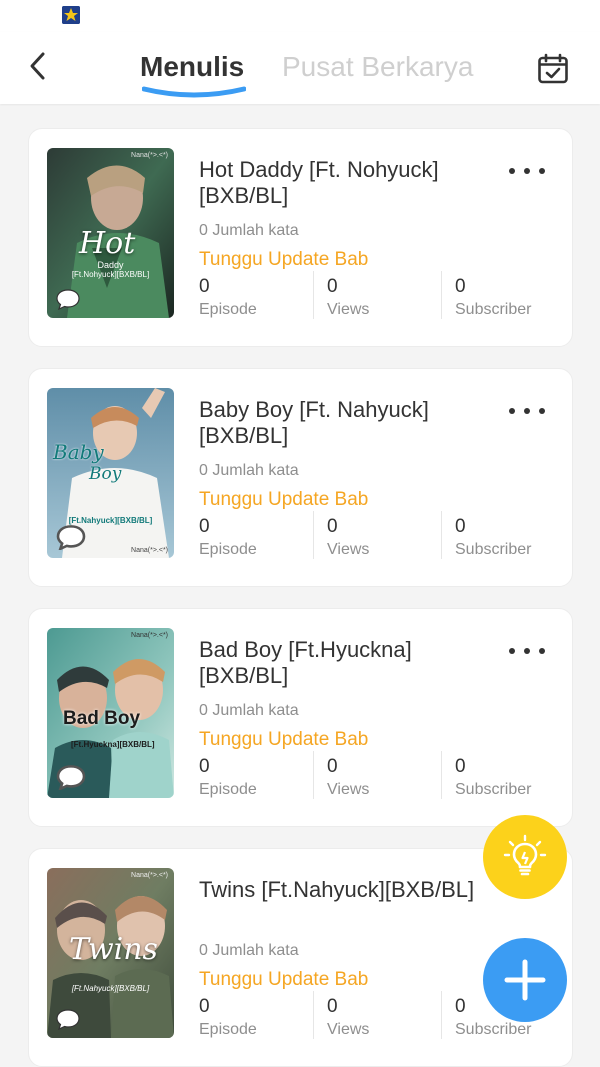 This screenshot has width=600, height=1067. I want to click on cover-title: Bad Boy, so click(102, 718).